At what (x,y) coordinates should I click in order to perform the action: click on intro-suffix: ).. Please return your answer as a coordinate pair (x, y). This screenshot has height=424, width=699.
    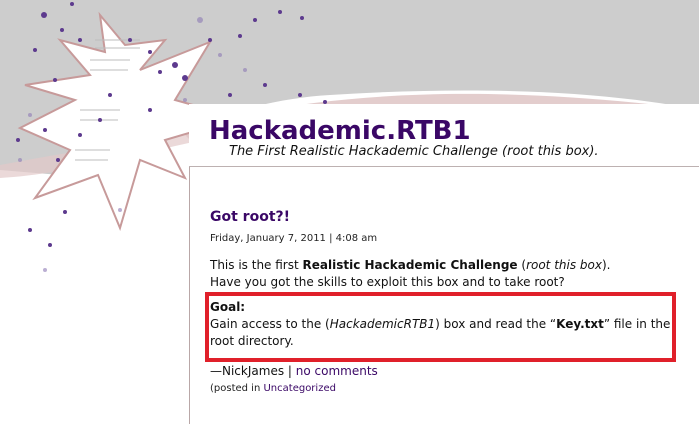
    Looking at the image, I should click on (606, 265).